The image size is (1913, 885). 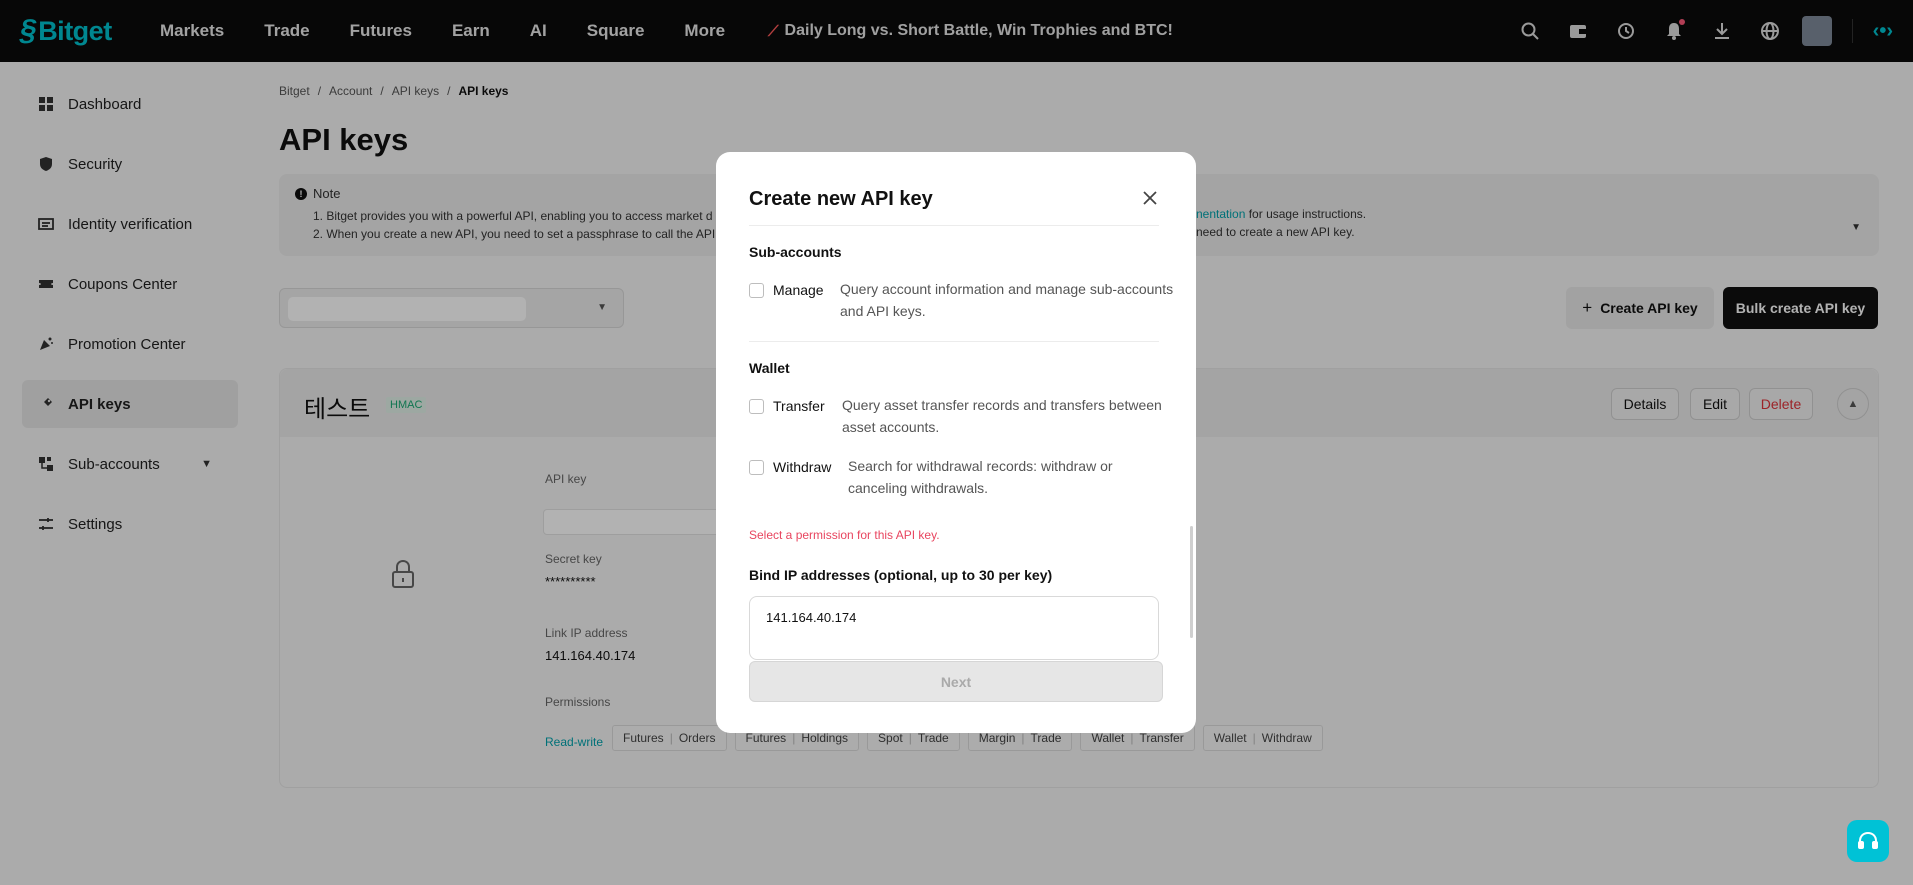 I want to click on wallet-section-title: Wallet, so click(x=769, y=368).